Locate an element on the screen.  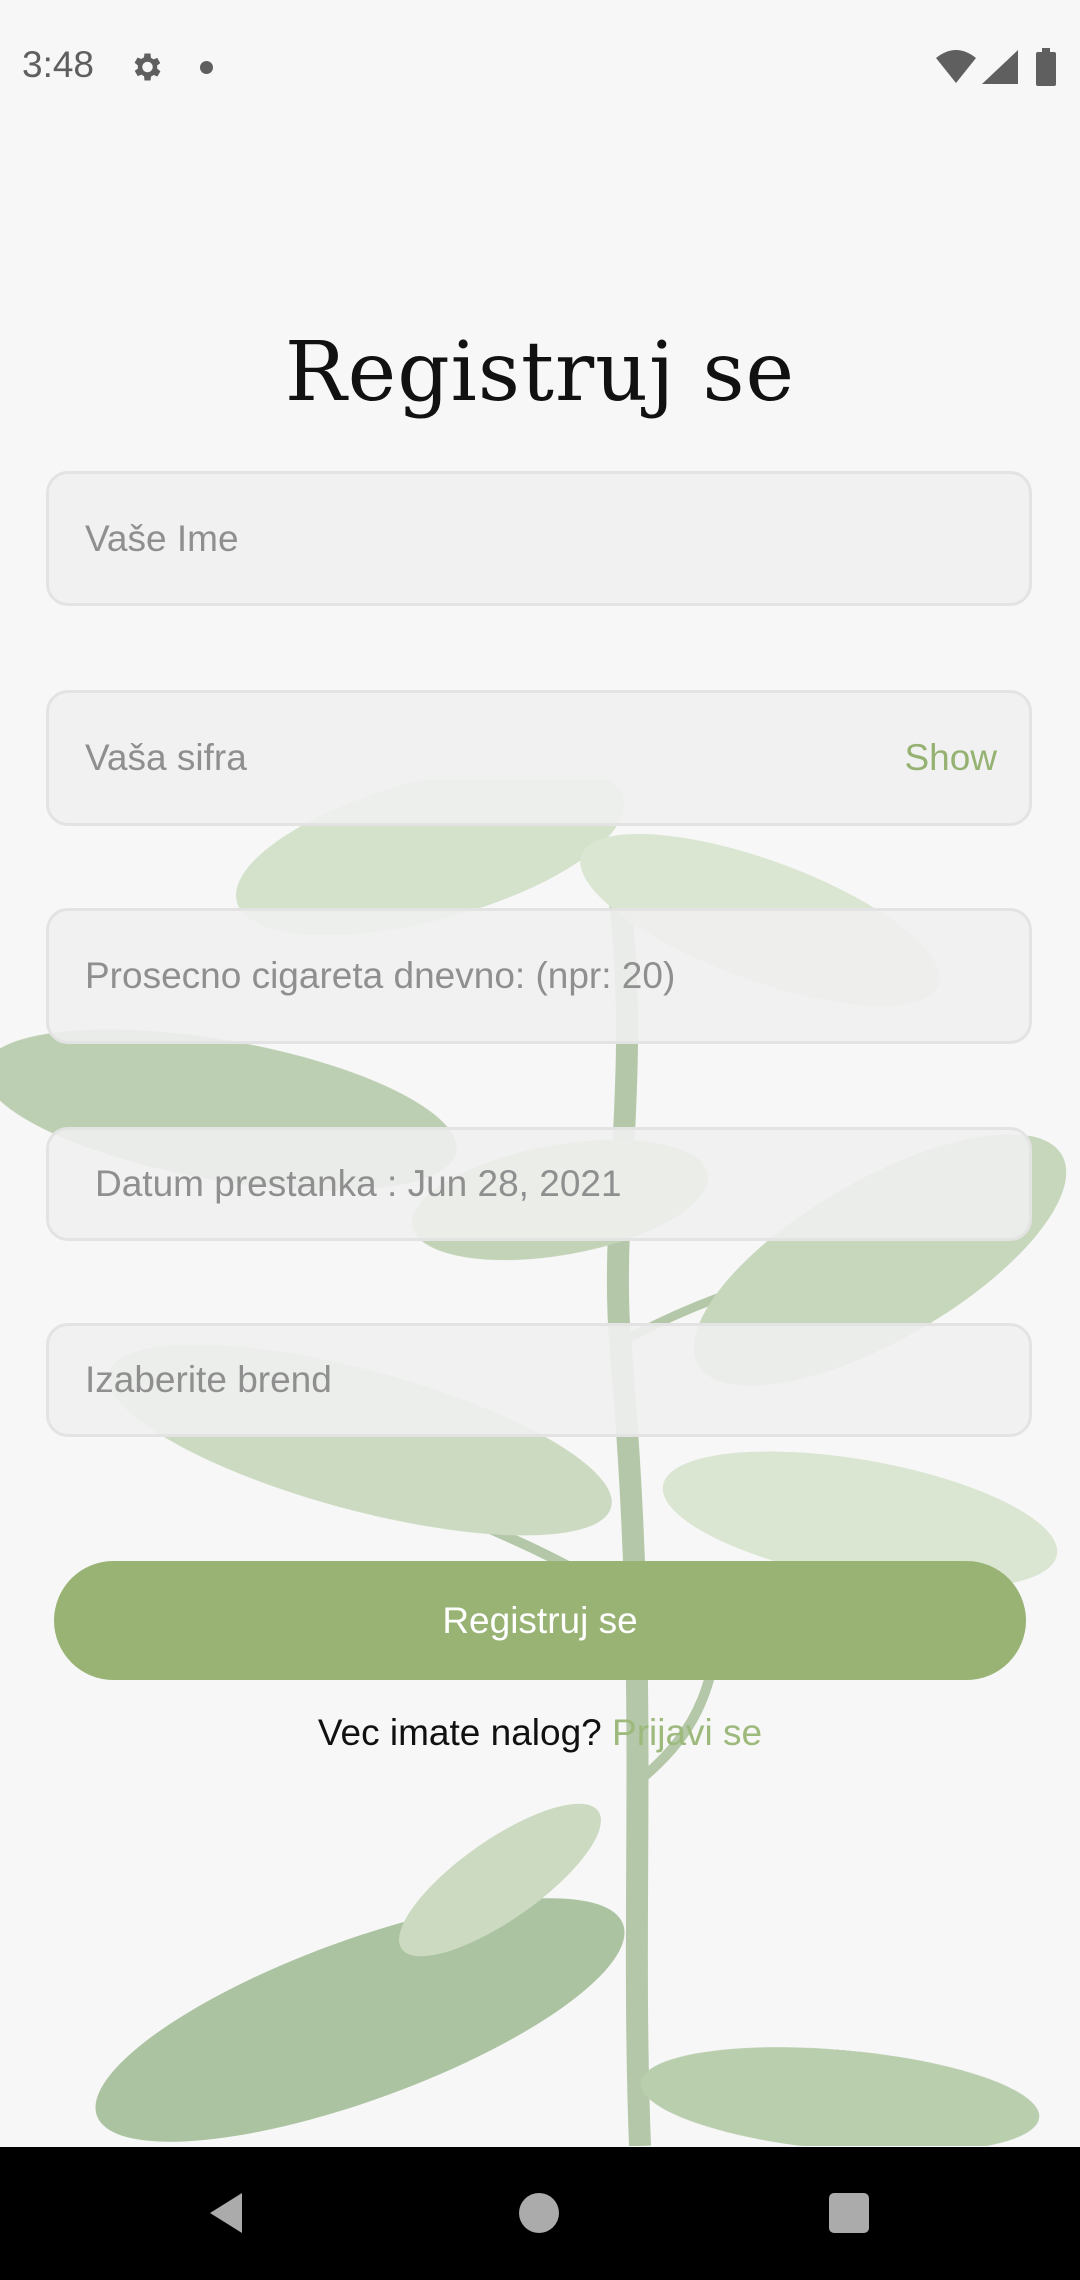
quit-date-value: Datum prestanka : Jun 28, 2021 is located at coordinates (358, 1183).